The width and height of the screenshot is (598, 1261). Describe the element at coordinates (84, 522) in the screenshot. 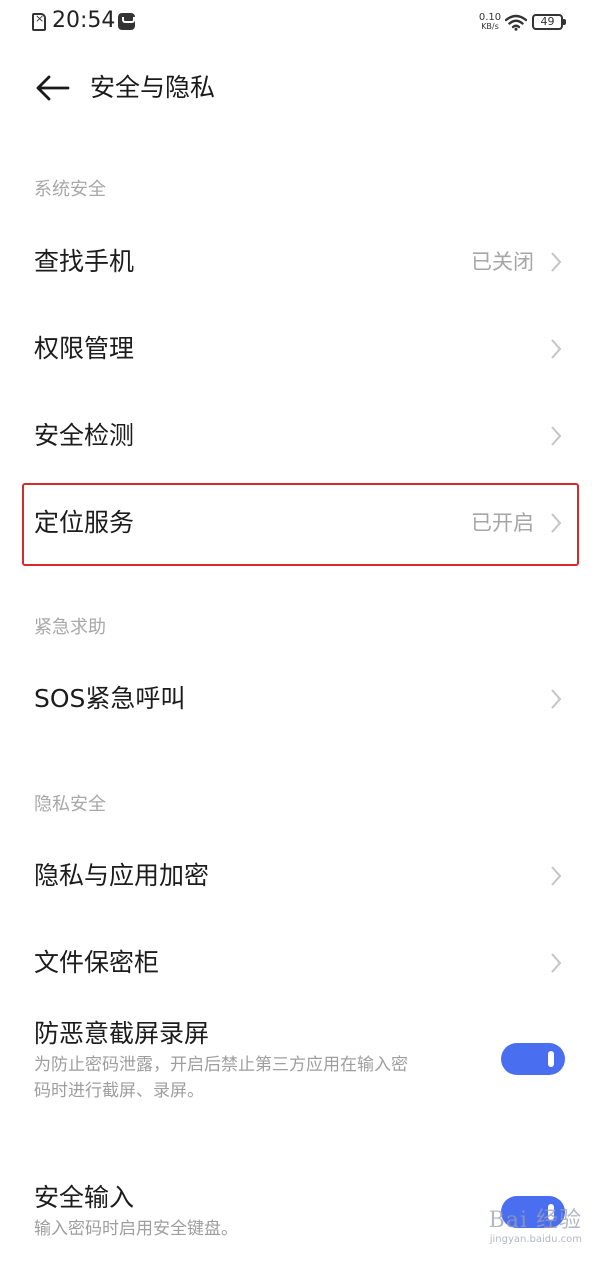

I see `location-service-label: 定位服务` at that location.